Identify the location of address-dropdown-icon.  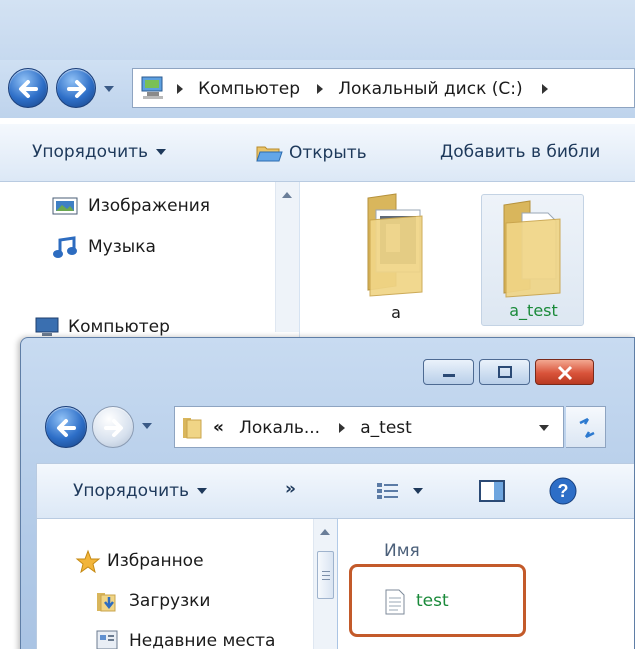
(544, 428).